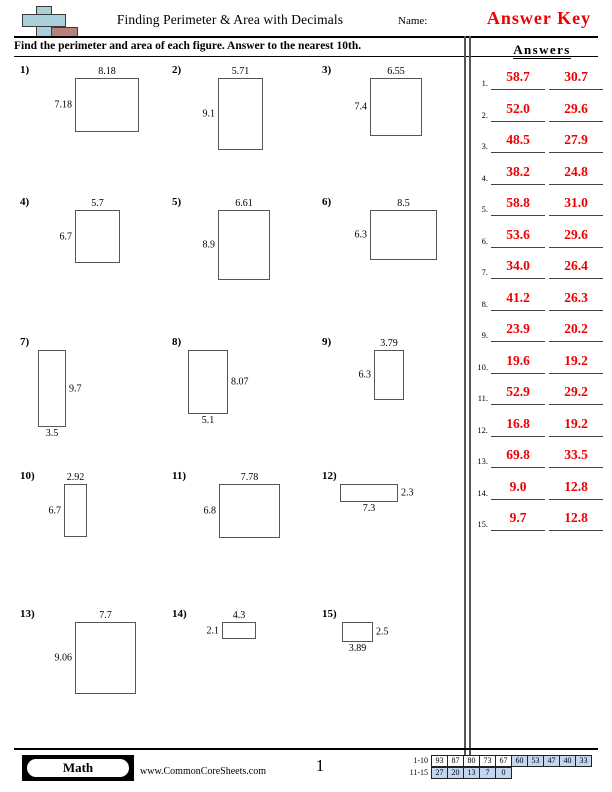 This screenshot has width=612, height=792. Describe the element at coordinates (482, 429) in the screenshot. I see `answer-row-number: 12.` at that location.